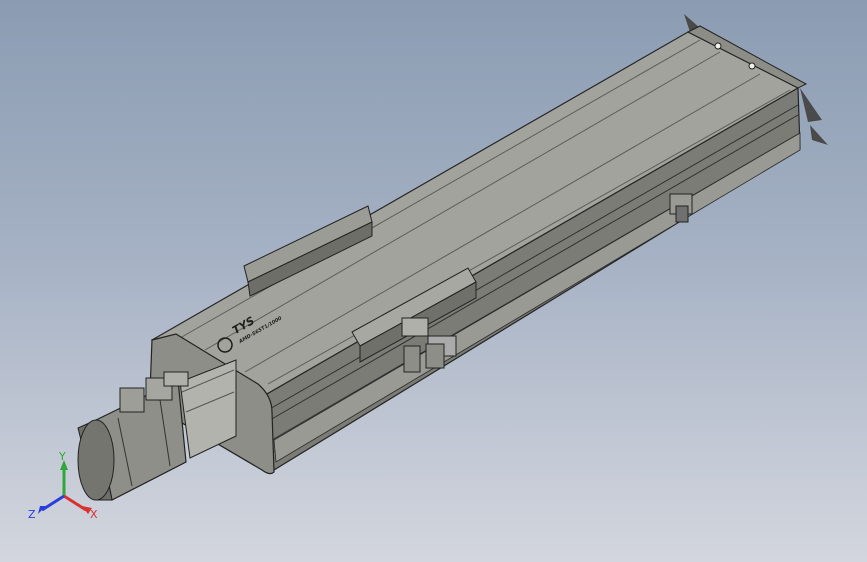 This screenshot has height=562, width=867. I want to click on x-axis-label: X, so click(94, 514).